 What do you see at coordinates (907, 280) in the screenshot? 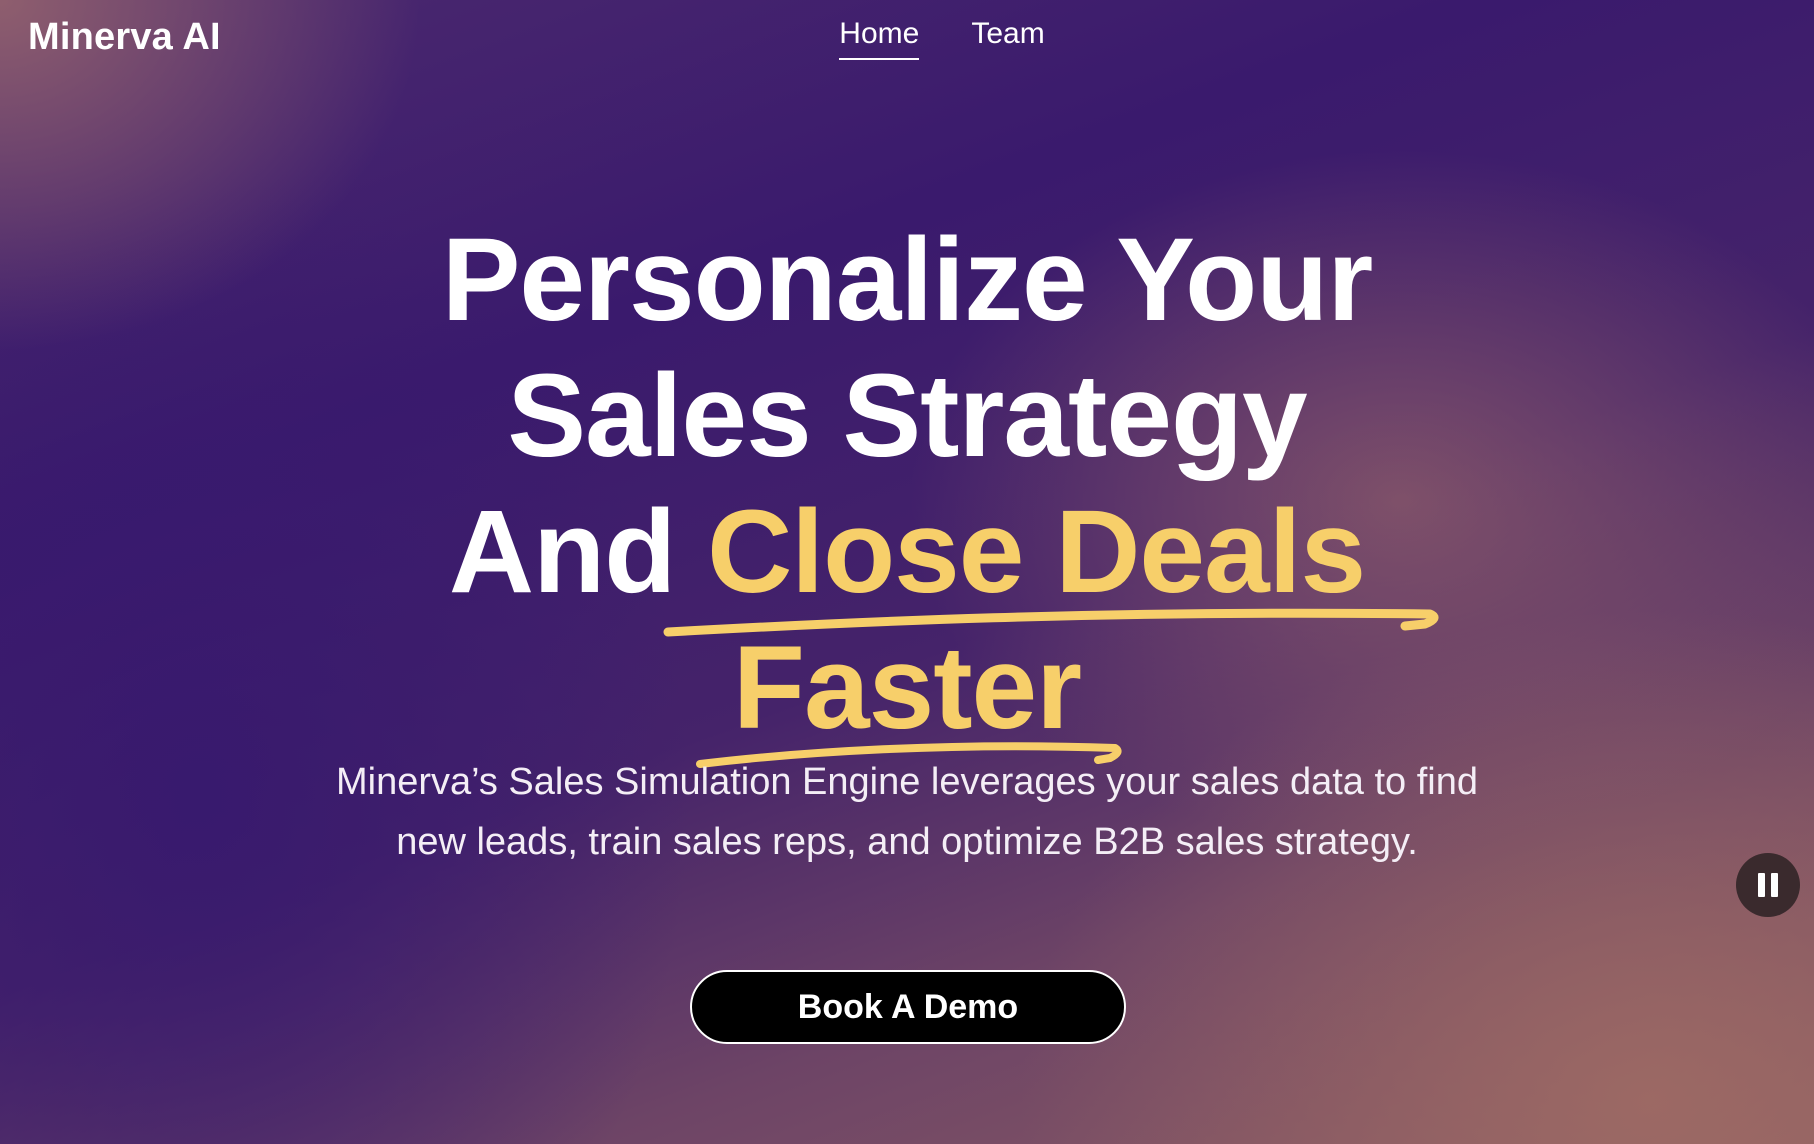
I see `headline-line-1: Personalize Your` at bounding box center [907, 280].